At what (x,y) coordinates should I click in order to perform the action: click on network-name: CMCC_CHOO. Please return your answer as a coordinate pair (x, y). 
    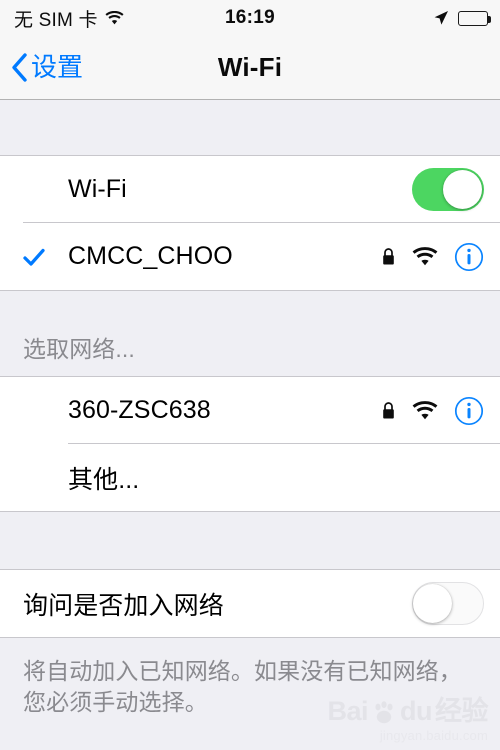
    Looking at the image, I should click on (150, 256).